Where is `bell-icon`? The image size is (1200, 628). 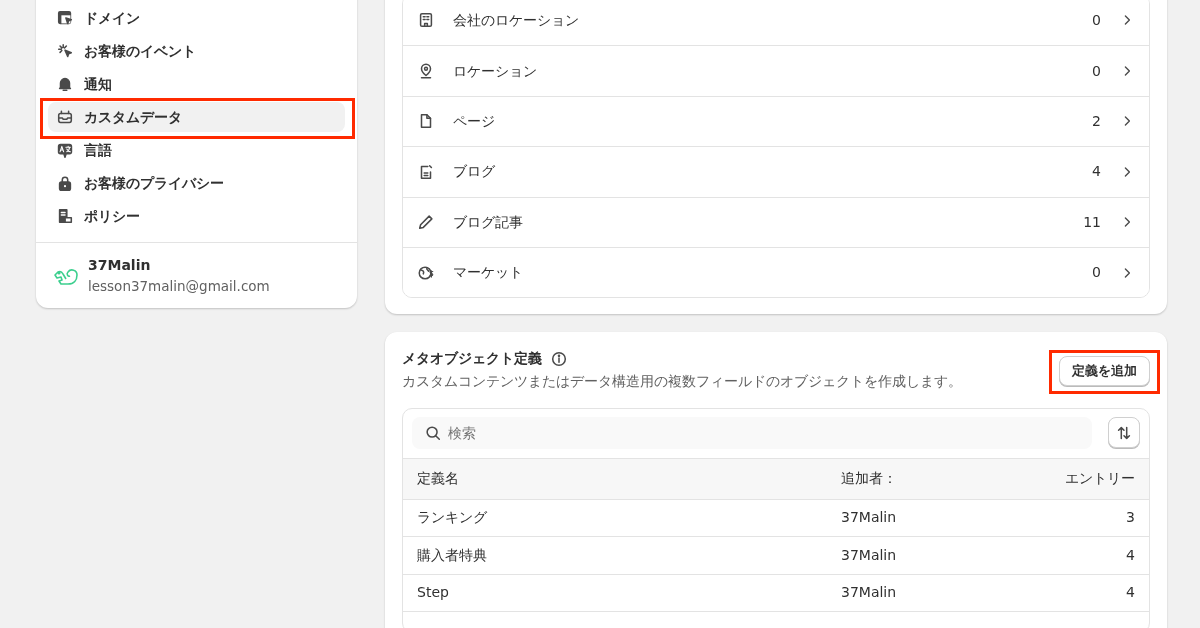
bell-icon is located at coordinates (65, 84).